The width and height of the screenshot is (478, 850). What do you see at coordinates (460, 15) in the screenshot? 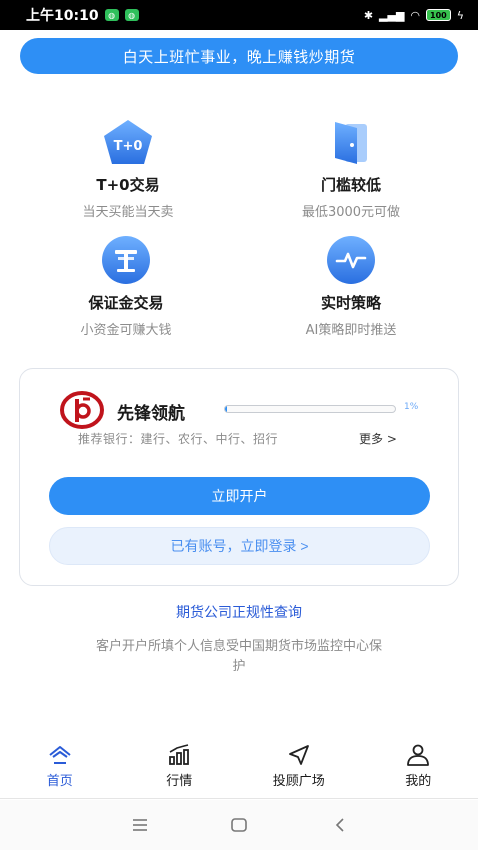
I see `charging-icon: ϟ` at bounding box center [460, 15].